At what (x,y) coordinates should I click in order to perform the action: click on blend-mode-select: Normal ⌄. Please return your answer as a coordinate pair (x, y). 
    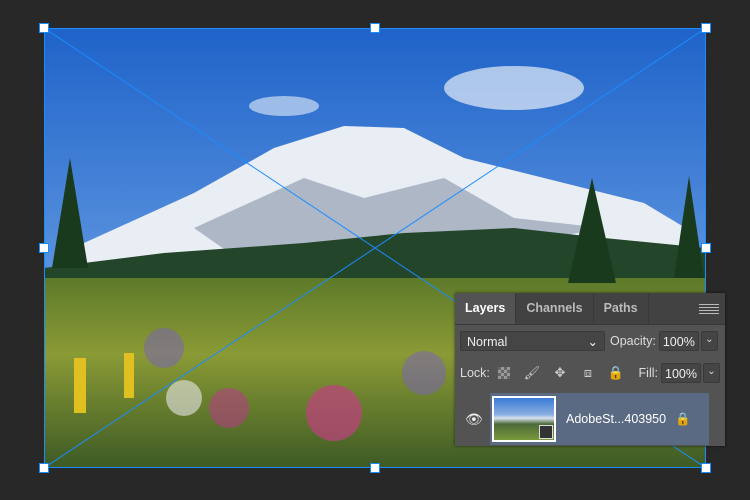
    Looking at the image, I should click on (532, 341).